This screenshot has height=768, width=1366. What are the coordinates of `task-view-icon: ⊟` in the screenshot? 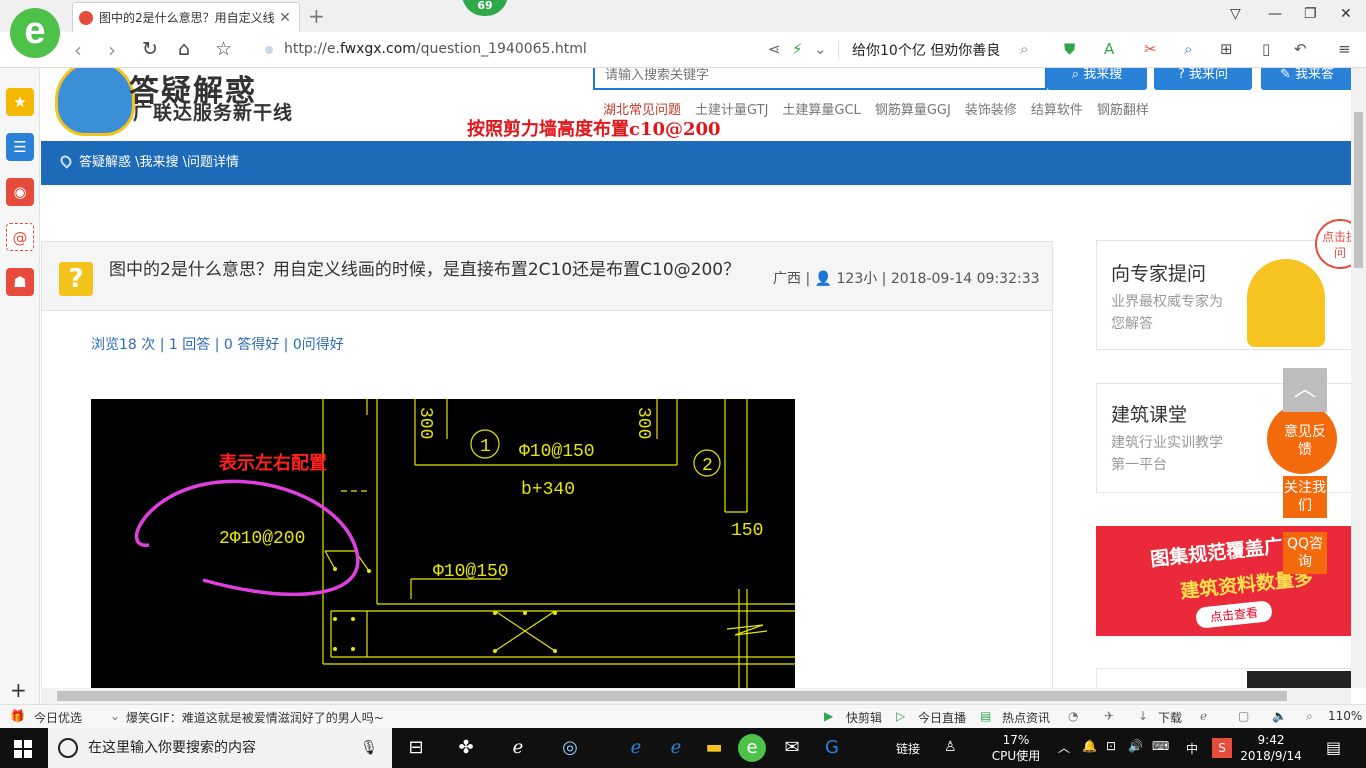 It's located at (416, 748).